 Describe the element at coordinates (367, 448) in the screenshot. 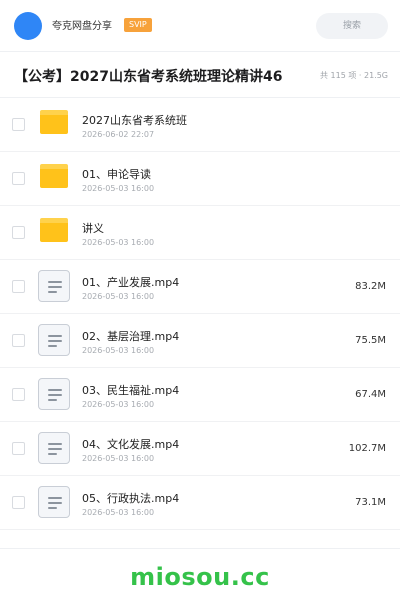

I see `file-size: 102.7M` at that location.